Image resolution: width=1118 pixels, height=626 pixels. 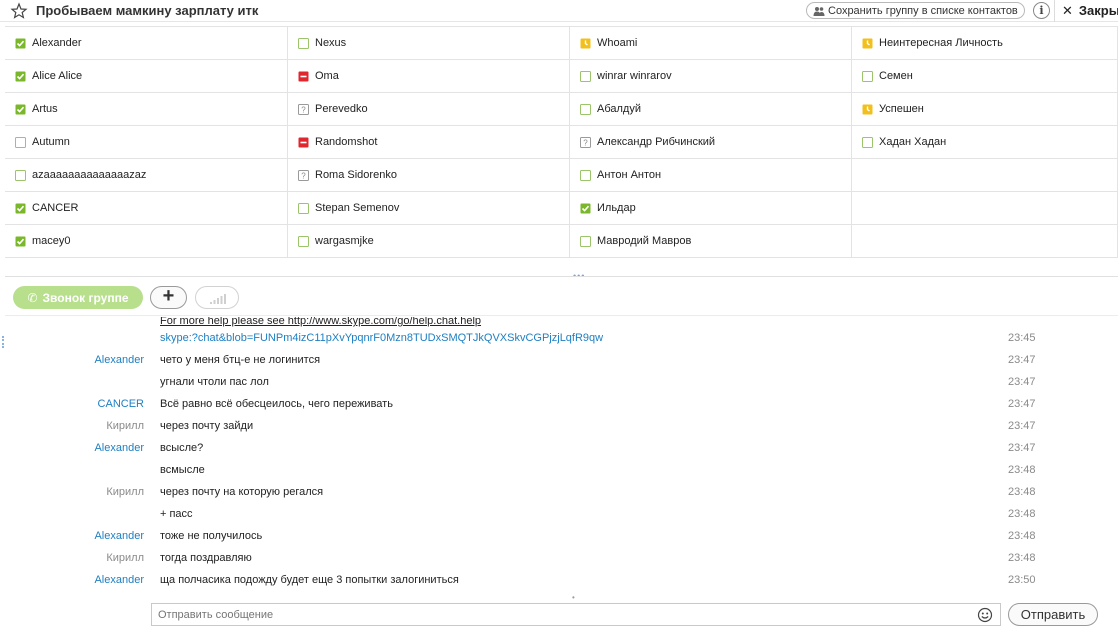 I want to click on message-text: всмысле, so click(x=182, y=470).